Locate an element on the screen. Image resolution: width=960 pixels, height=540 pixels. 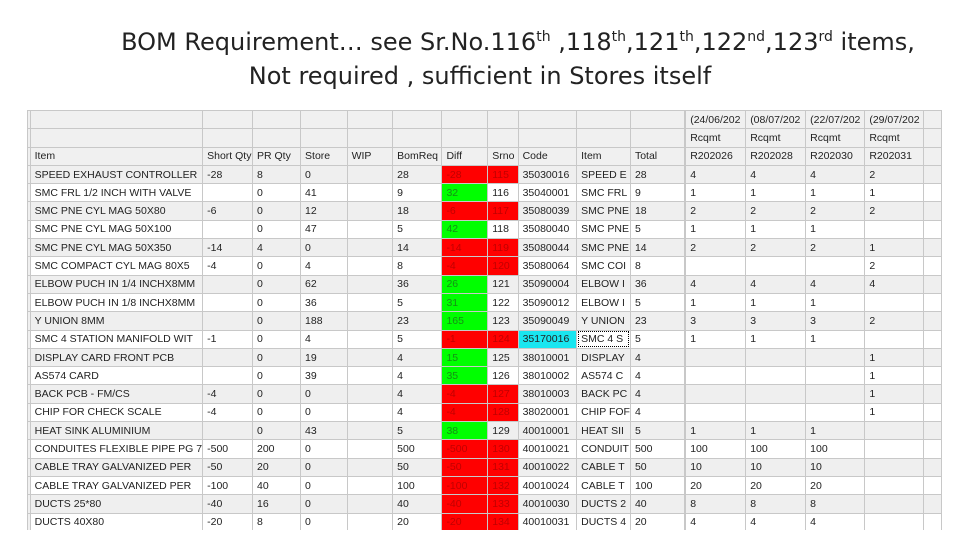
srno-cell: 120 is located at coordinates (503, 266).